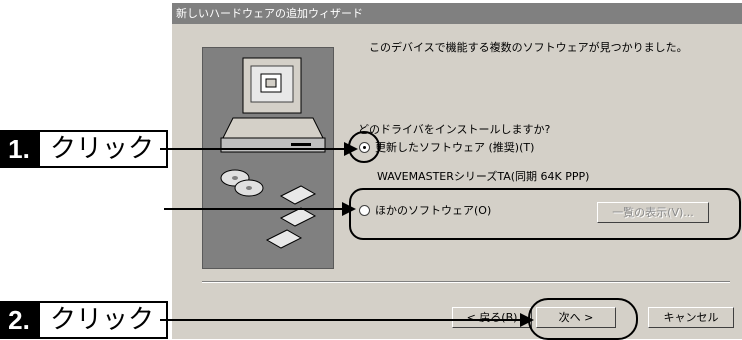  I want to click on driver-question: どのドライバをインストールしますか?, so click(454, 129).